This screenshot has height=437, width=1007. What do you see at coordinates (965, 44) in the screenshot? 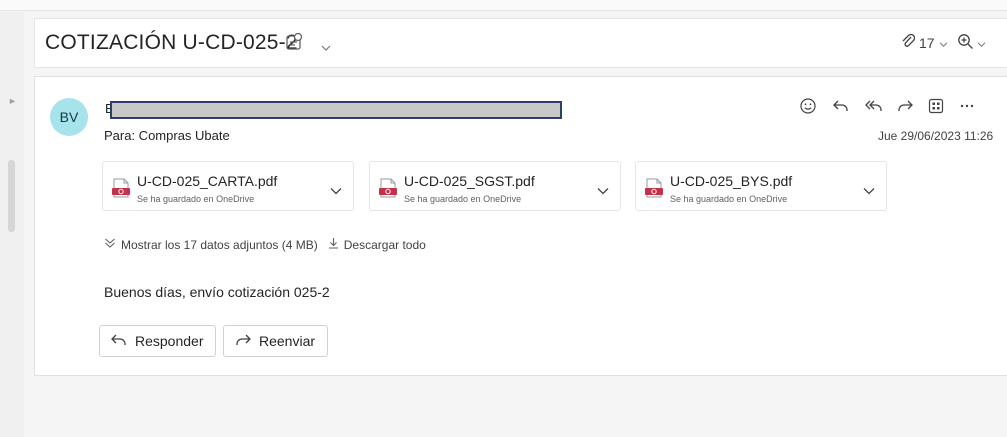
I see `zoom-icon` at bounding box center [965, 44].